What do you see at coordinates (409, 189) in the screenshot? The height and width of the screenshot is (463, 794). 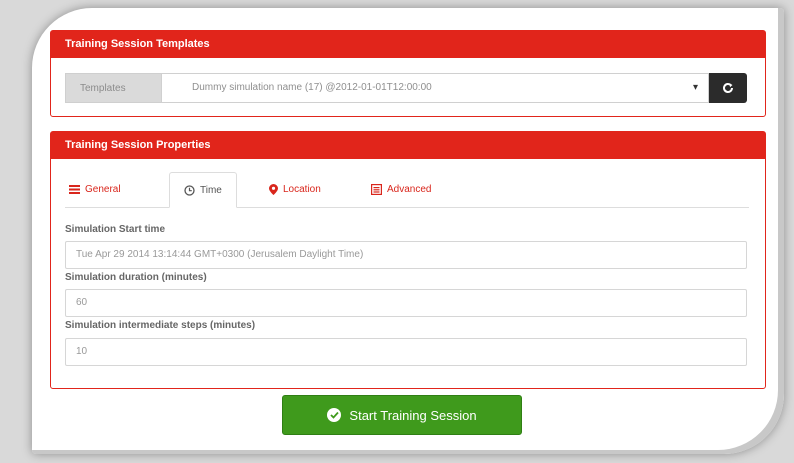 I see `tab-advanced-label: Advanced` at bounding box center [409, 189].